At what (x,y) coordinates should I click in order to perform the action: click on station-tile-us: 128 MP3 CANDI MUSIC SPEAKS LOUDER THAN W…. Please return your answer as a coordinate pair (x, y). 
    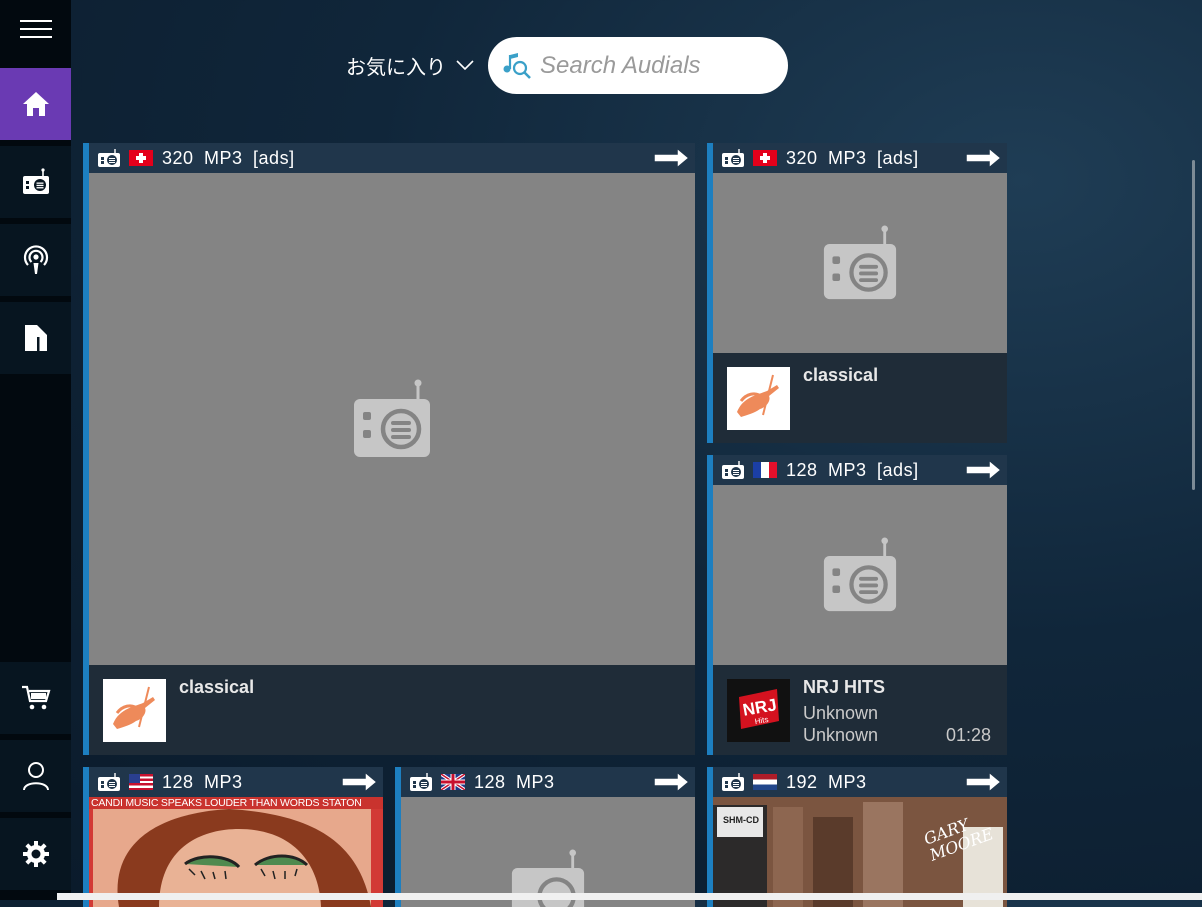
    Looking at the image, I should click on (233, 837).